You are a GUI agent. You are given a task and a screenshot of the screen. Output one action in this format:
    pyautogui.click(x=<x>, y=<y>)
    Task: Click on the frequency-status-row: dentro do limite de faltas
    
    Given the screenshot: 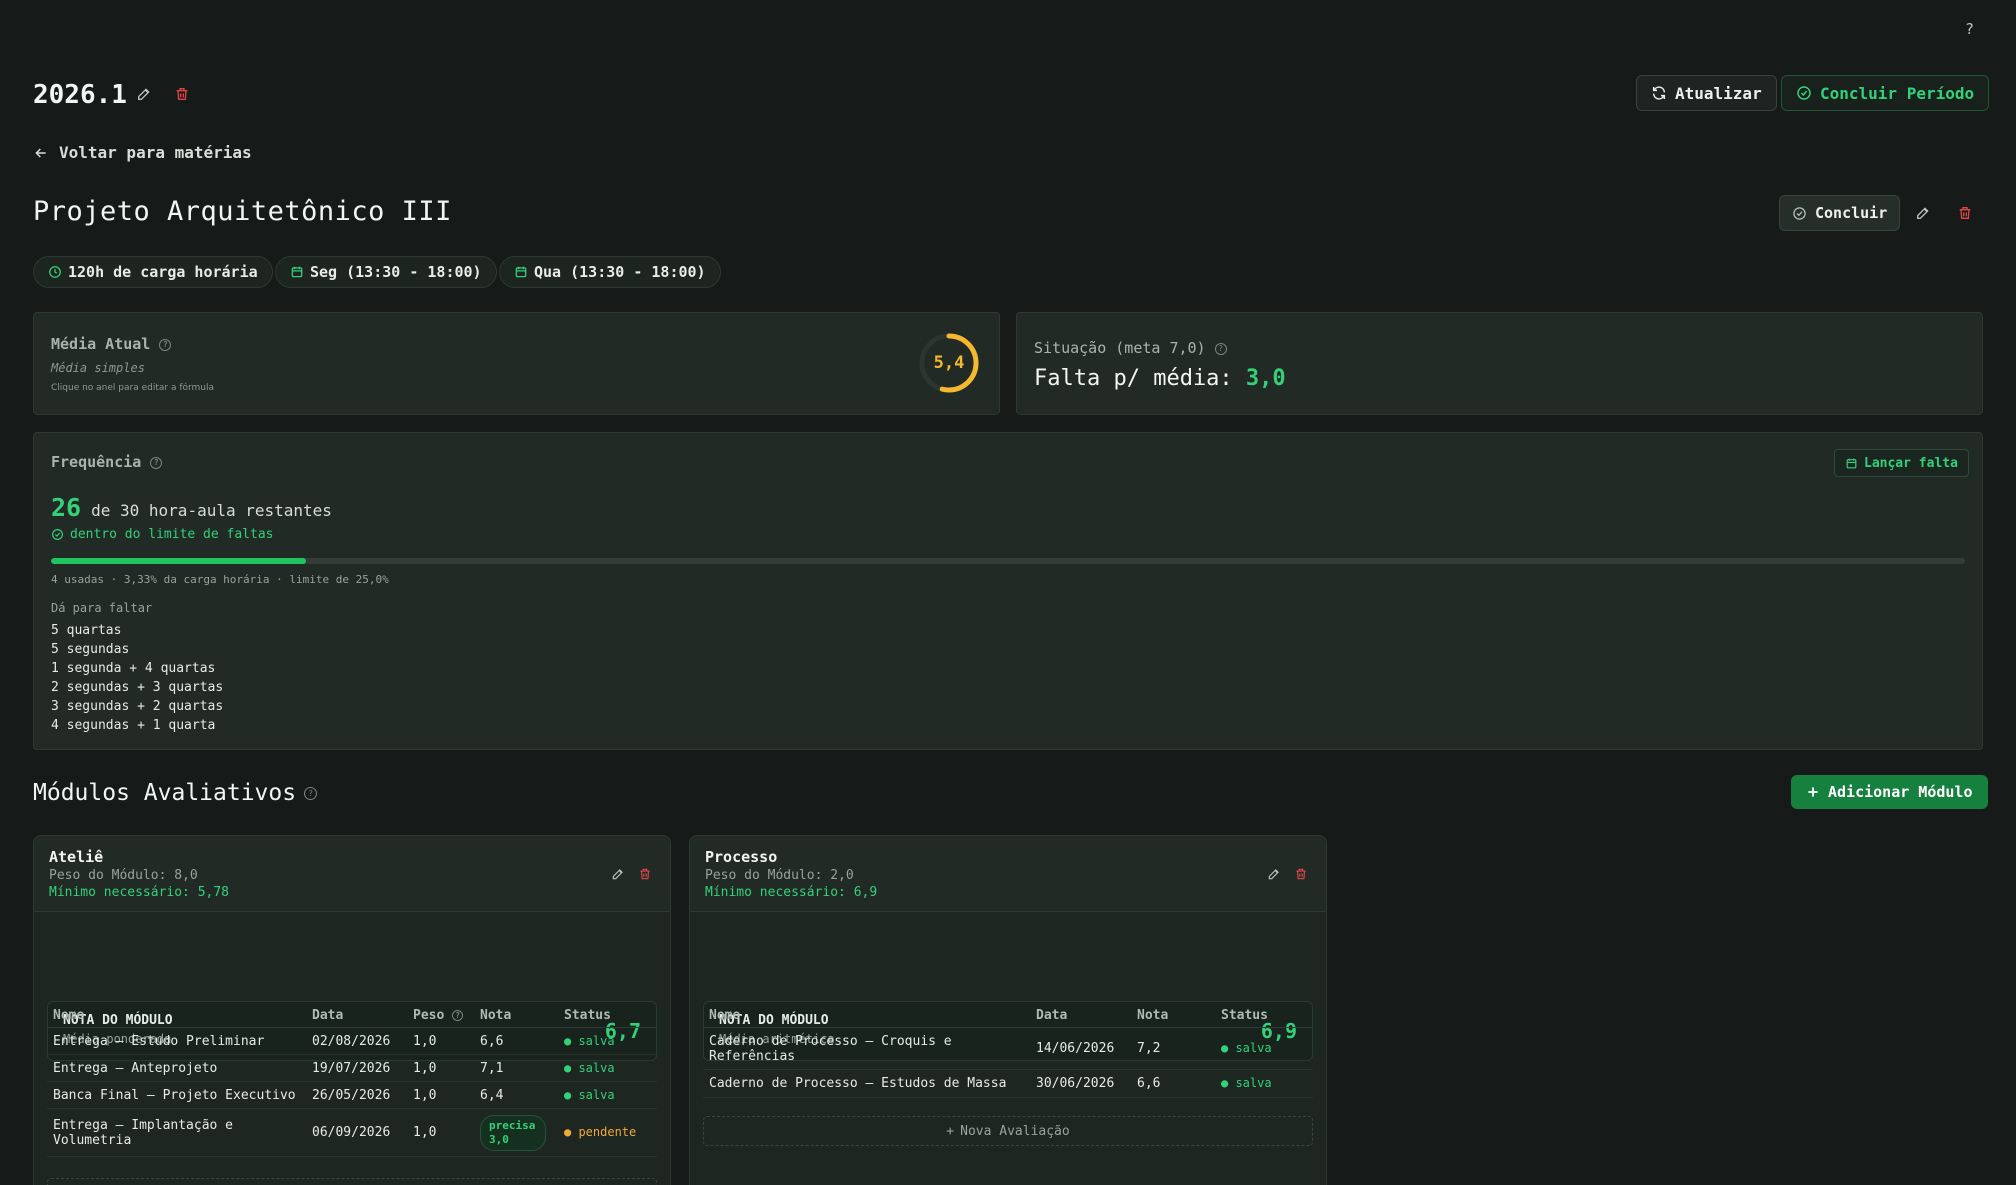 What is the action you would take?
    pyautogui.click(x=162, y=534)
    